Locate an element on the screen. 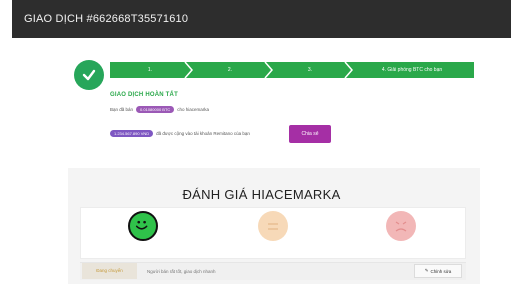  step-2: 2. is located at coordinates (230, 70).